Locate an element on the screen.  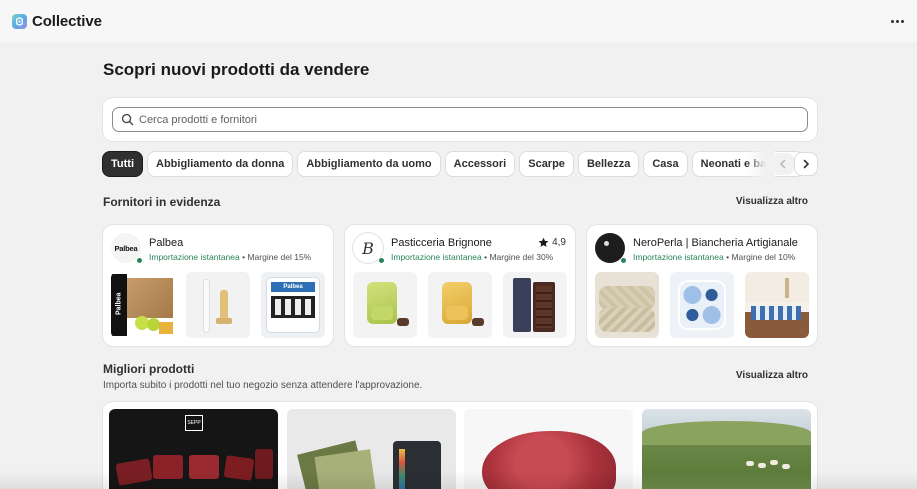
supplier-rating: 4,9 is located at coordinates (552, 242).